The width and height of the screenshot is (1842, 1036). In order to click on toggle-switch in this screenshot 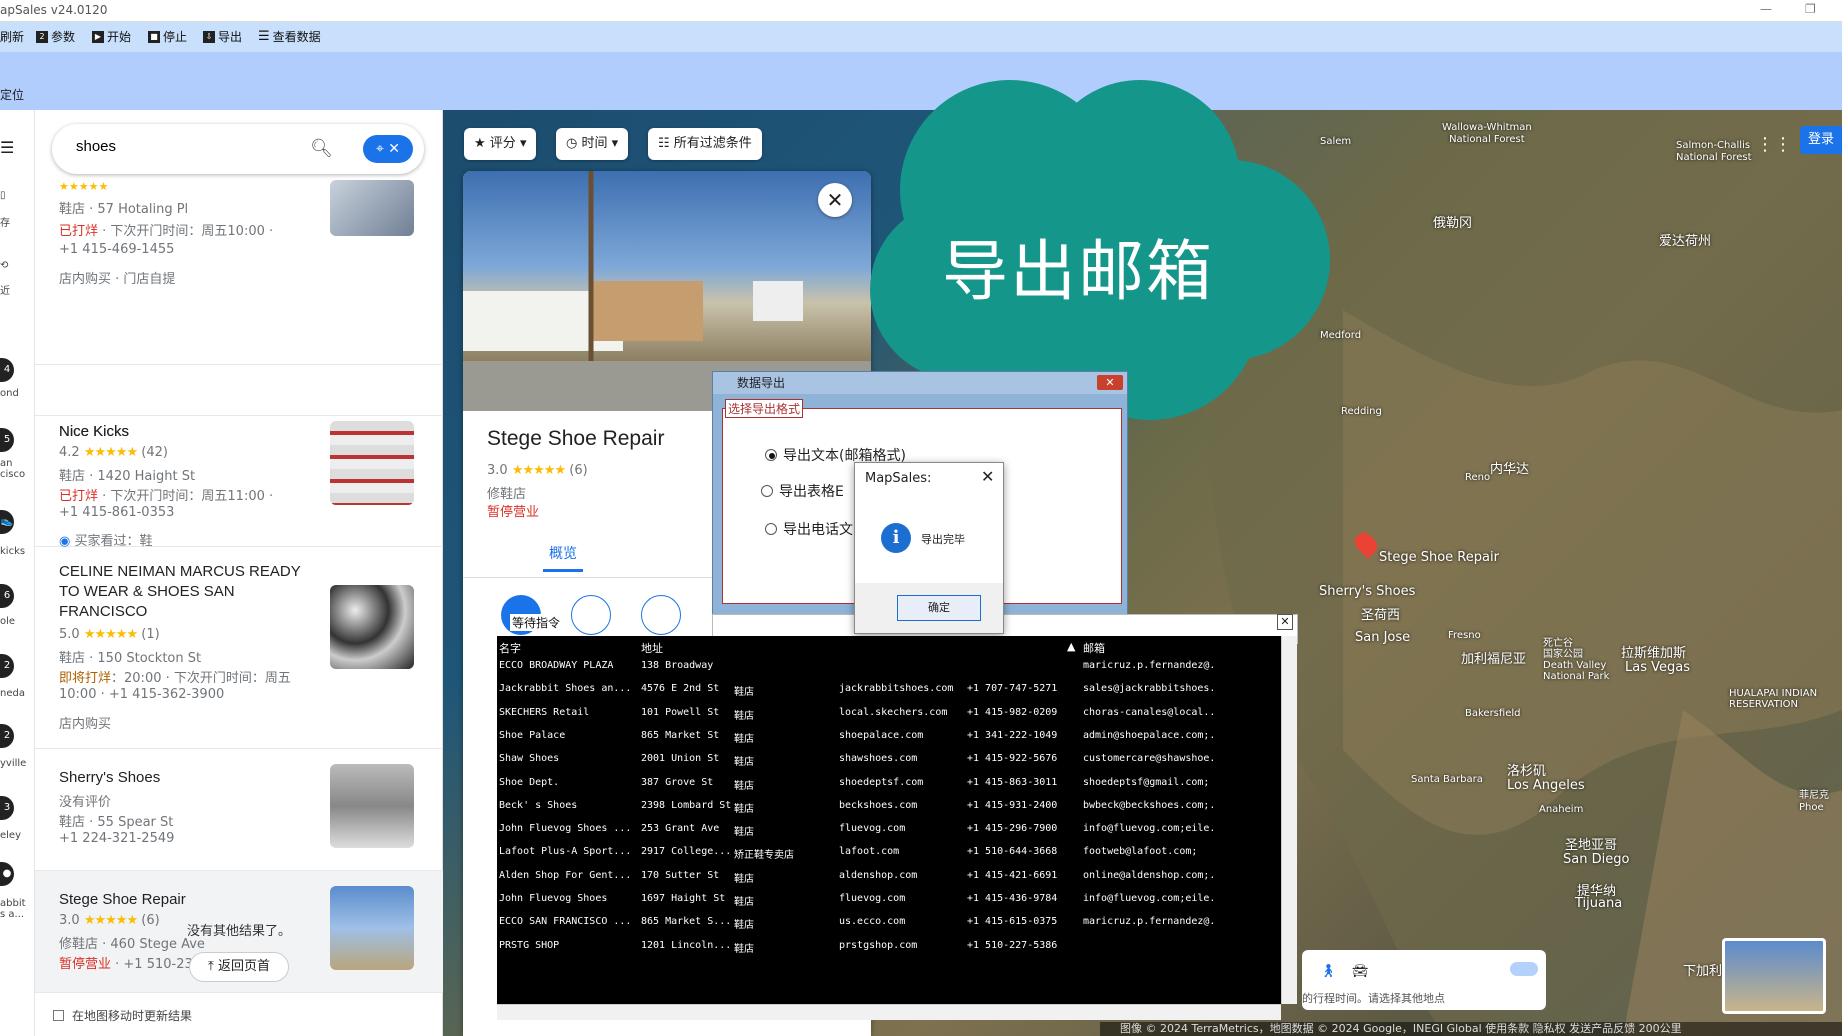, I will do `click(1524, 969)`.